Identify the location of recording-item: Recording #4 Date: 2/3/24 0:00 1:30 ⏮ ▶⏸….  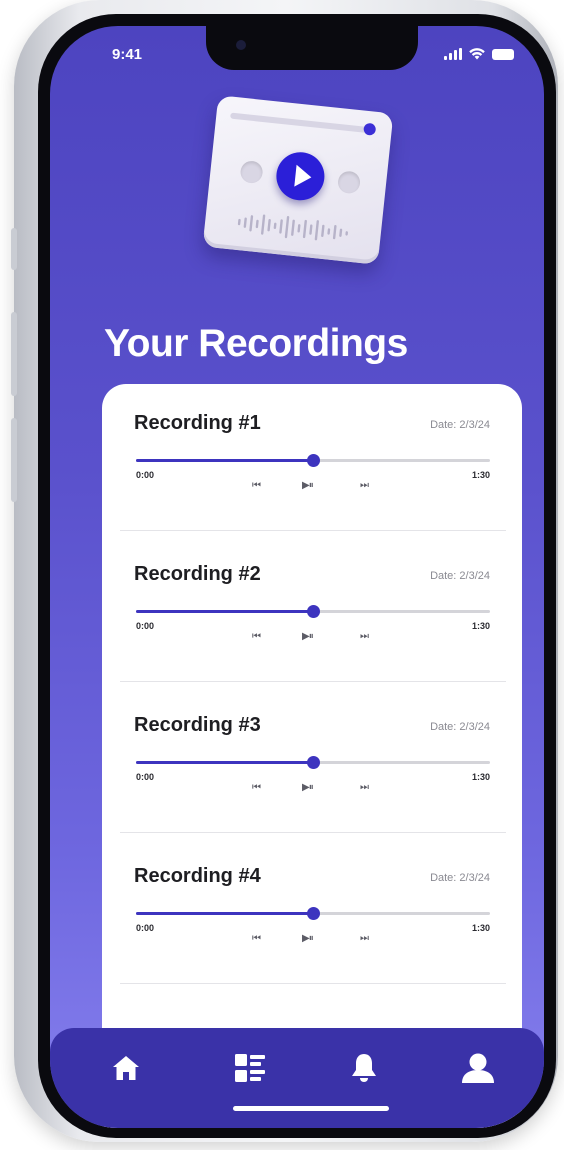
(312, 912).